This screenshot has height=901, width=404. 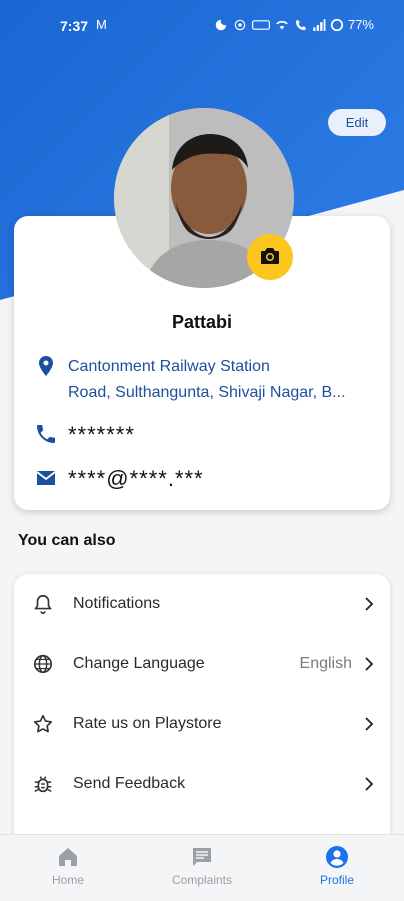 What do you see at coordinates (202, 25) in the screenshot?
I see `status-bar: 7:37 M 77%` at bounding box center [202, 25].